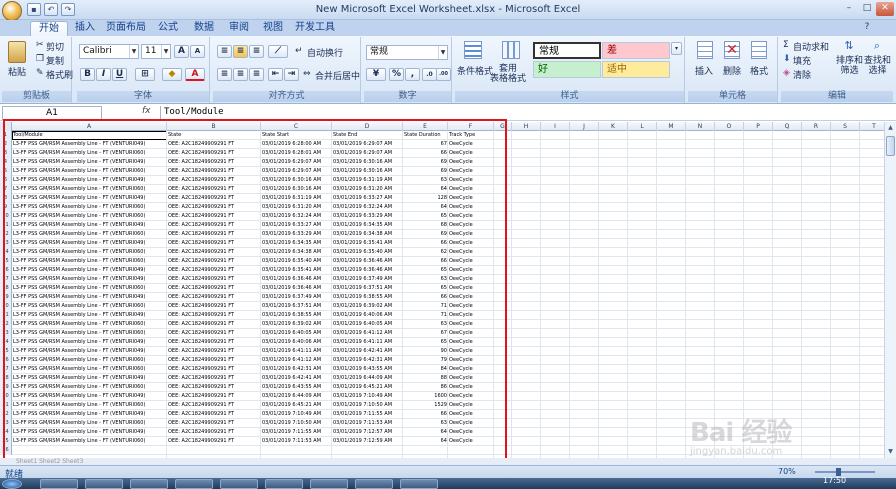 The width and height of the screenshot is (896, 489). Describe the element at coordinates (890, 146) in the screenshot. I see `scroll-thumb` at that location.